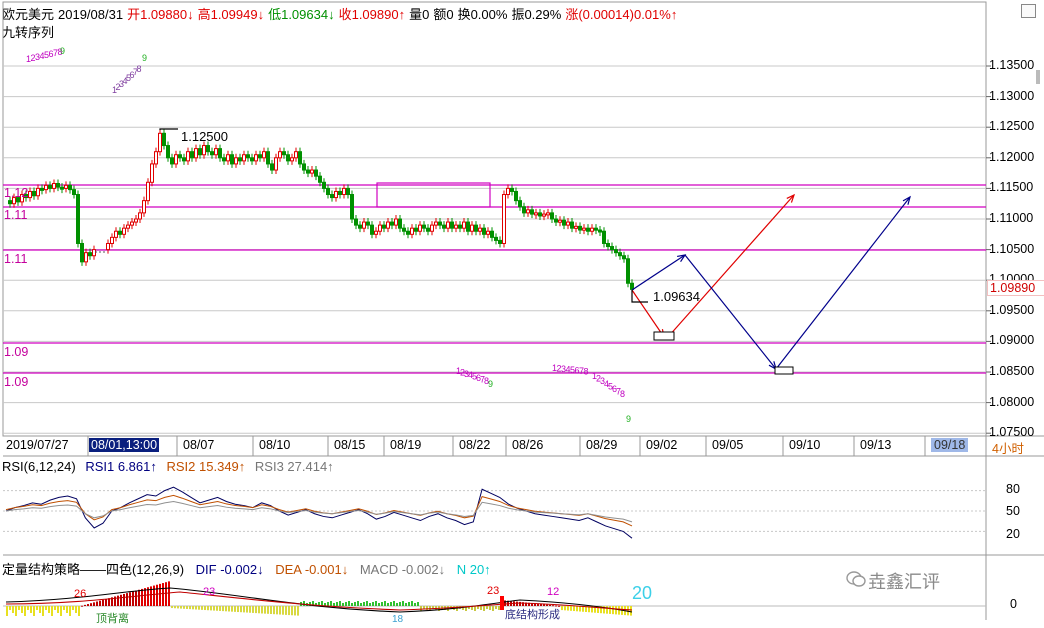 The image size is (1044, 628). Describe the element at coordinates (475, 445) in the screenshot. I see `date-label: 08/22` at that location.